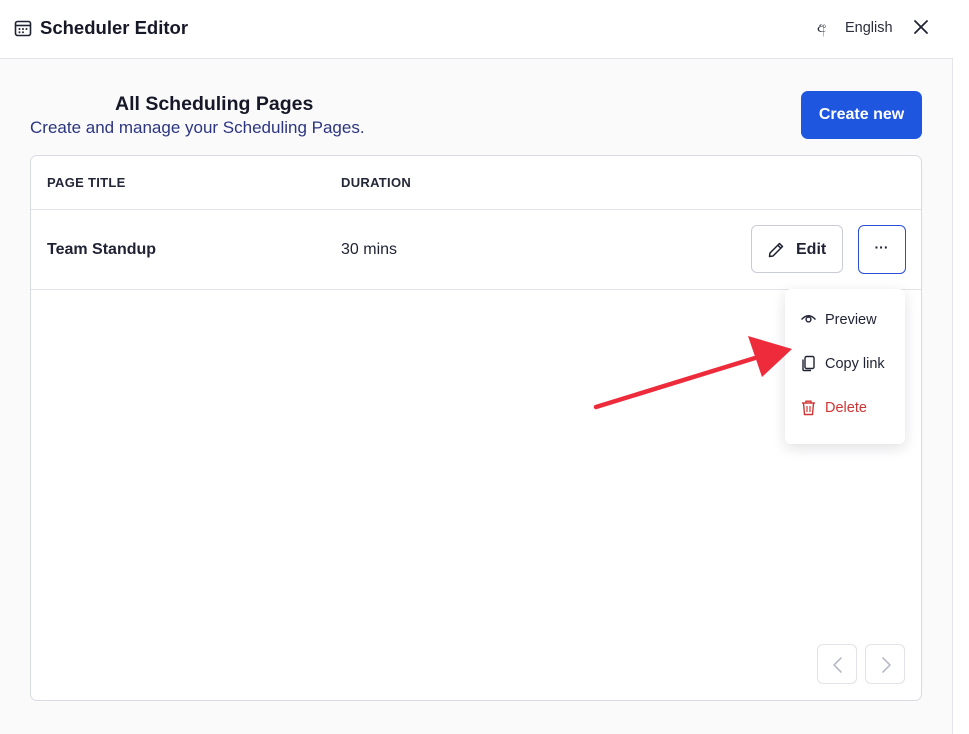  I want to click on row-duration: 30 mins, so click(369, 249).